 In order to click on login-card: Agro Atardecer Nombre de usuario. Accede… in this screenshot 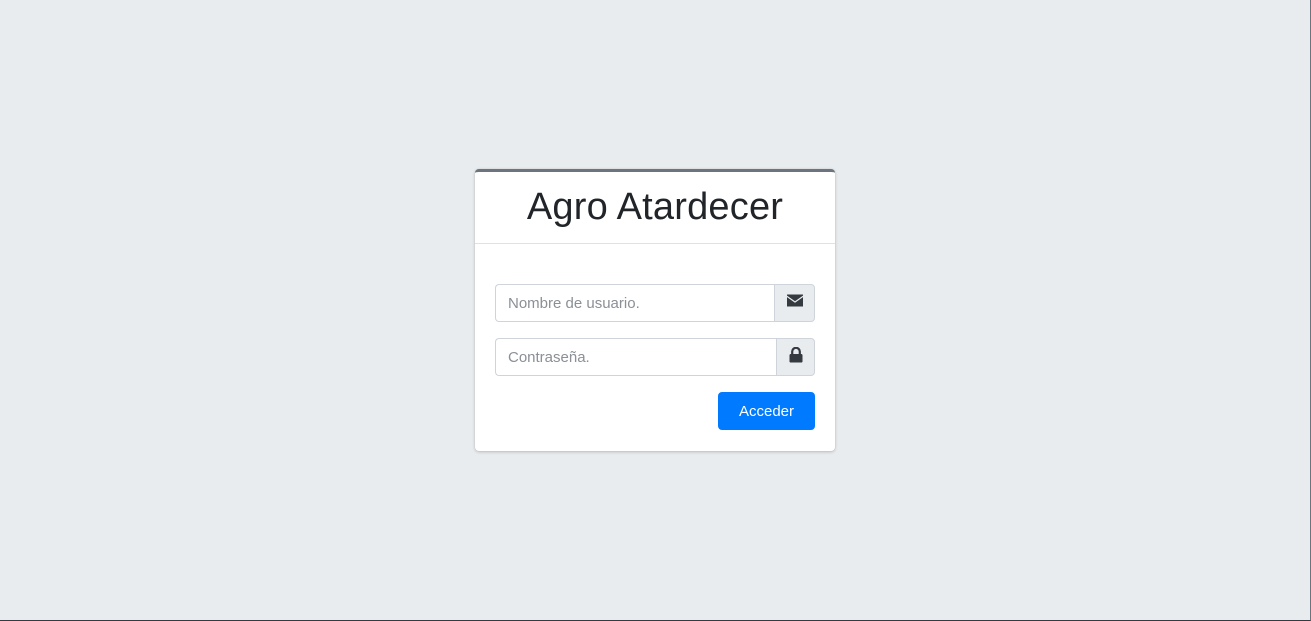, I will do `click(655, 310)`.